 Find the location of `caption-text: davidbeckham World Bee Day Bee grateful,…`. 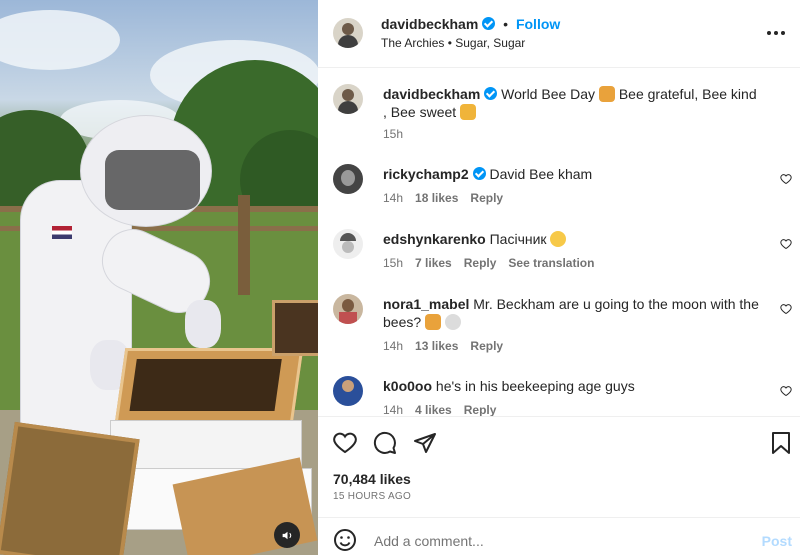

caption-text: davidbeckham World Bee Day Bee grateful,… is located at coordinates (573, 103).